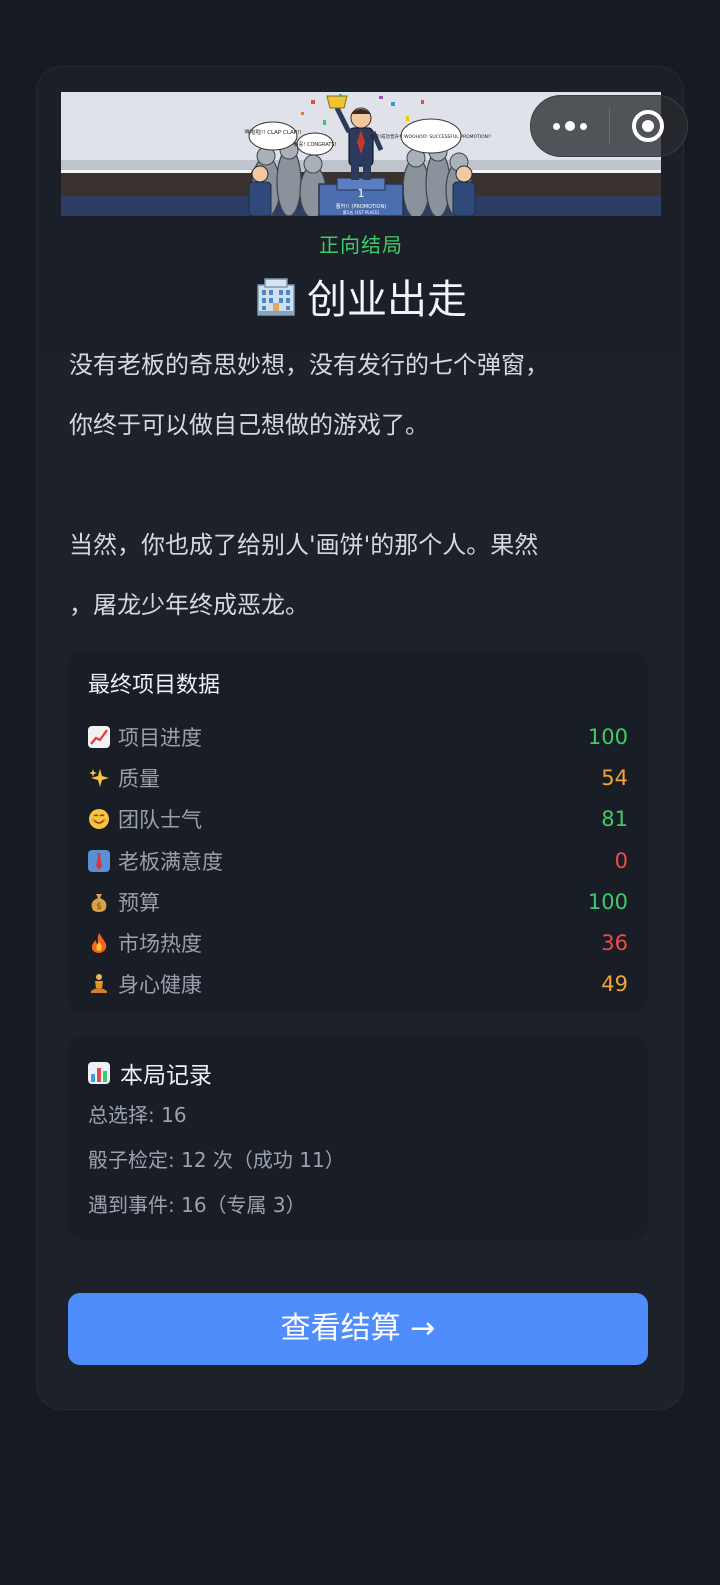  I want to click on money-bag-icon: $, so click(99, 902).